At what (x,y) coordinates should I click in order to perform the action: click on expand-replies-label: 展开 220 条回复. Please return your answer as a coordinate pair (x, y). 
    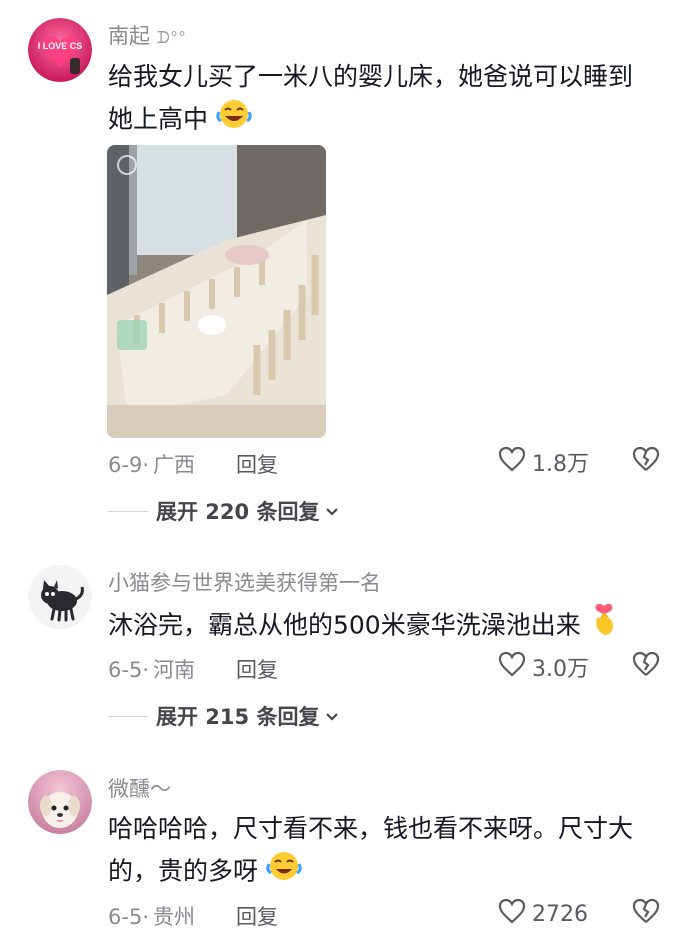
    Looking at the image, I should click on (237, 511).